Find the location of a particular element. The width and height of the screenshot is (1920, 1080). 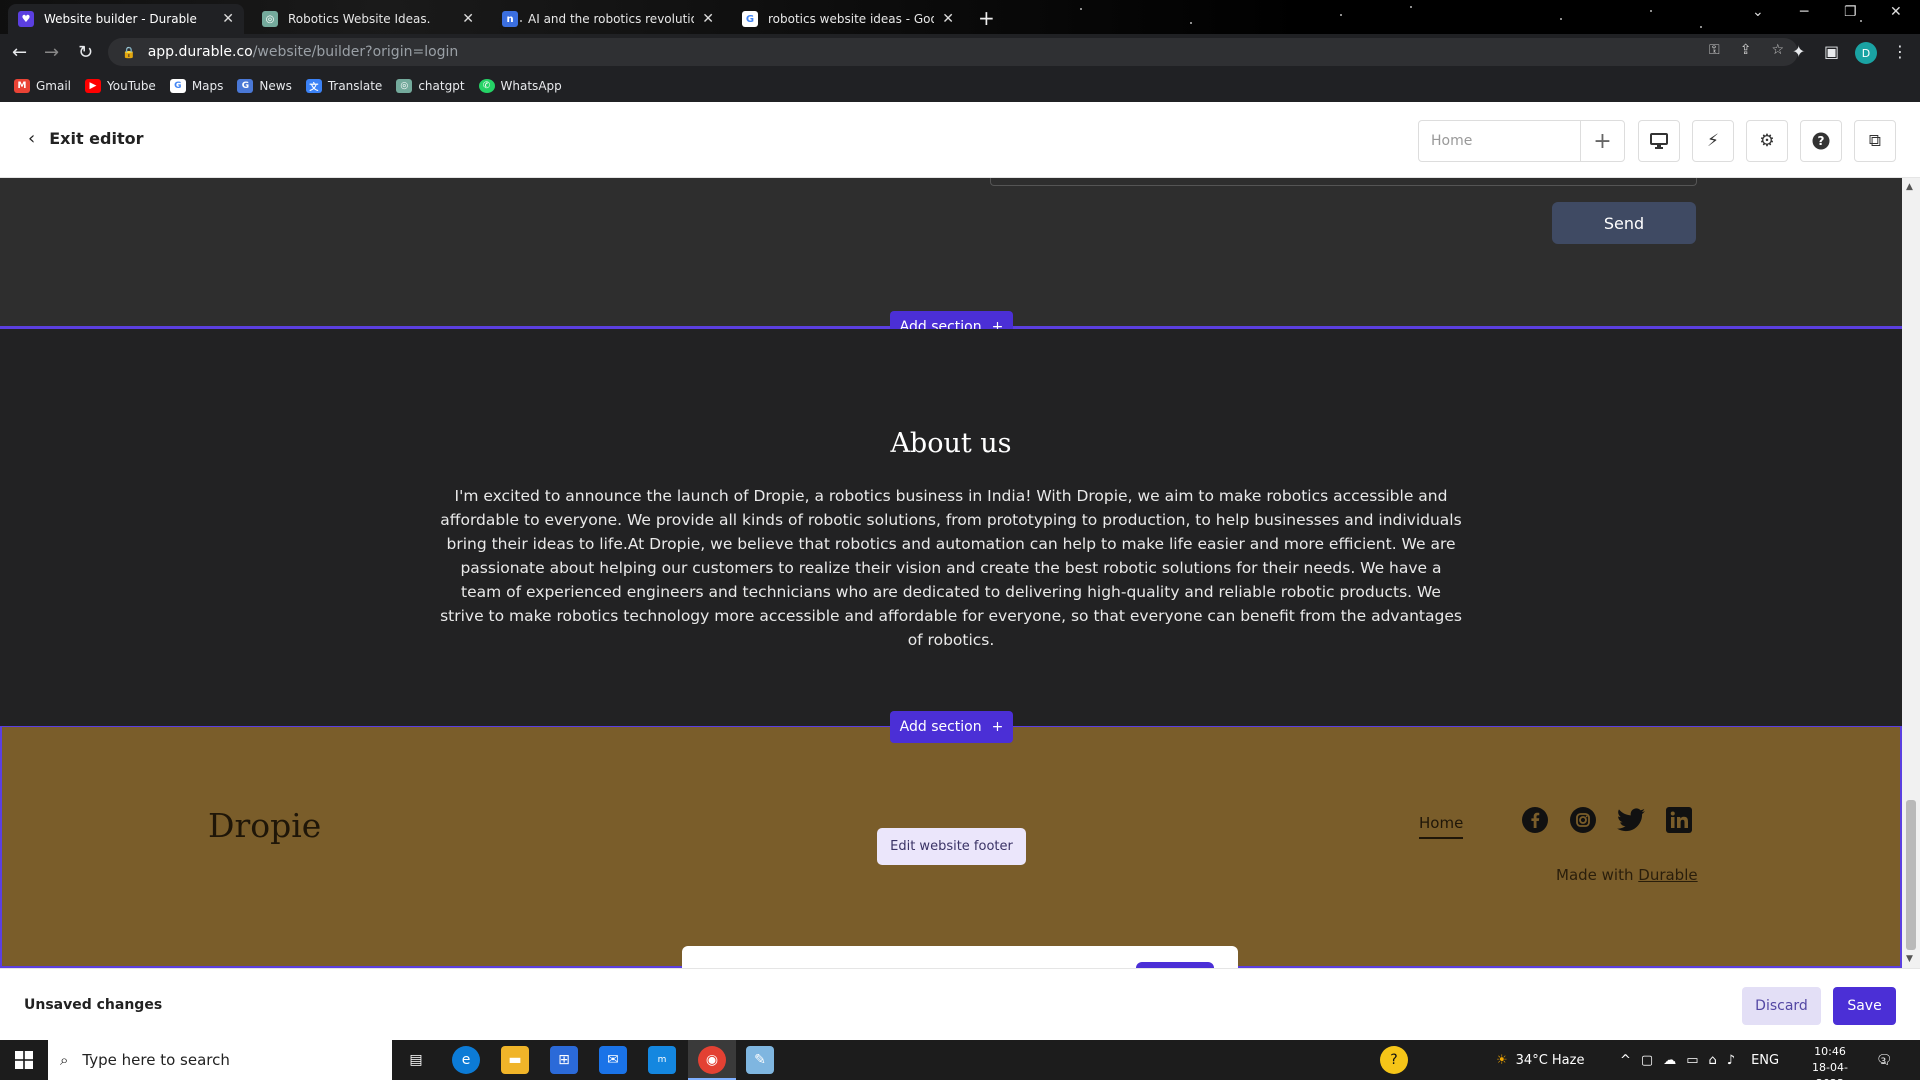

page-selector: Home + is located at coordinates (1521, 141).